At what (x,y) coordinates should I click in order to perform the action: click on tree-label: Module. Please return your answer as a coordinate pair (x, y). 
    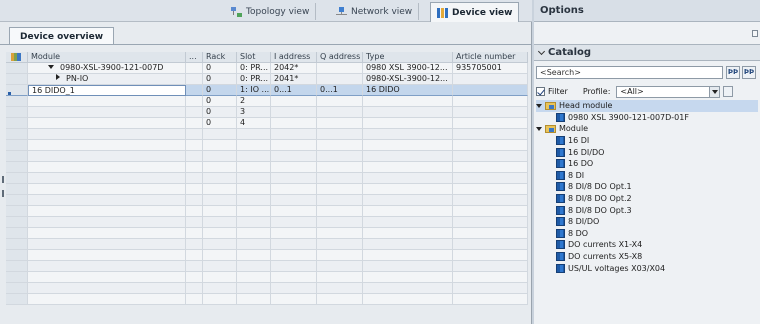
    Looking at the image, I should click on (574, 129).